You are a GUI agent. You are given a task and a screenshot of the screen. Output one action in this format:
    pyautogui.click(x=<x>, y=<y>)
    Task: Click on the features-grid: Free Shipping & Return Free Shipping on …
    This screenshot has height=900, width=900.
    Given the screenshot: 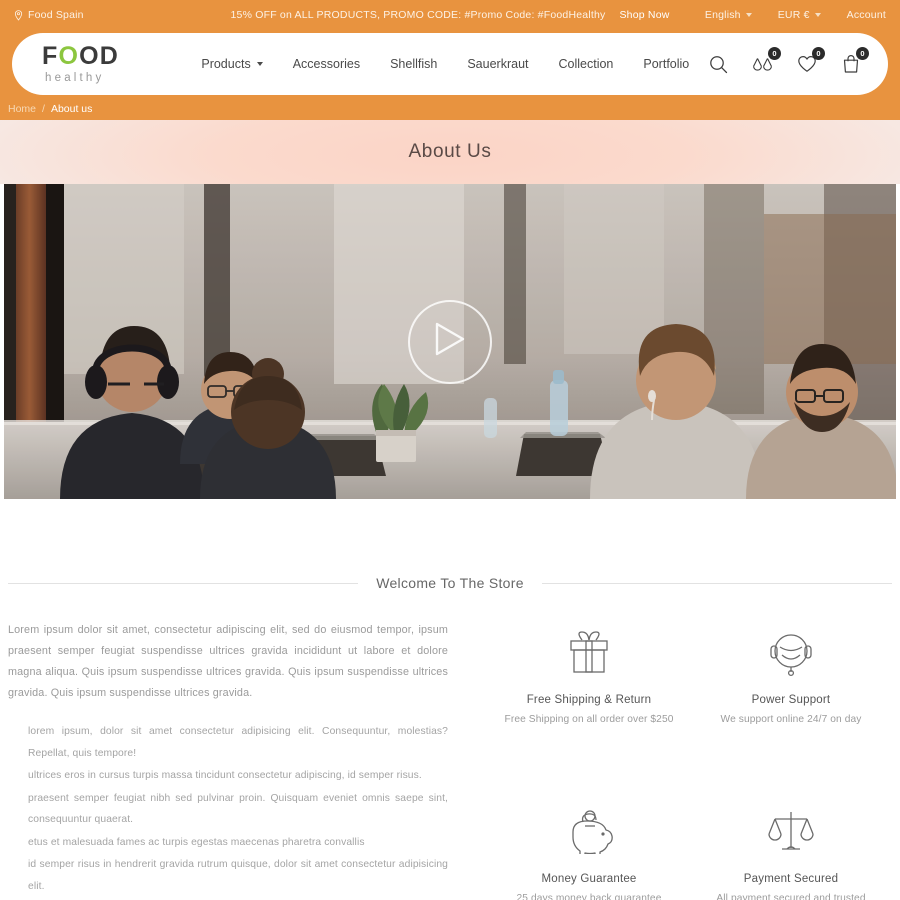 What is the action you would take?
    pyautogui.click(x=690, y=760)
    